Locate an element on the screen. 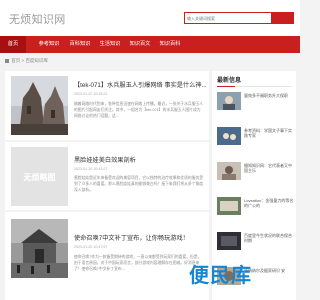  breadcrumb-current: 百度知识库 is located at coordinates (36, 60).